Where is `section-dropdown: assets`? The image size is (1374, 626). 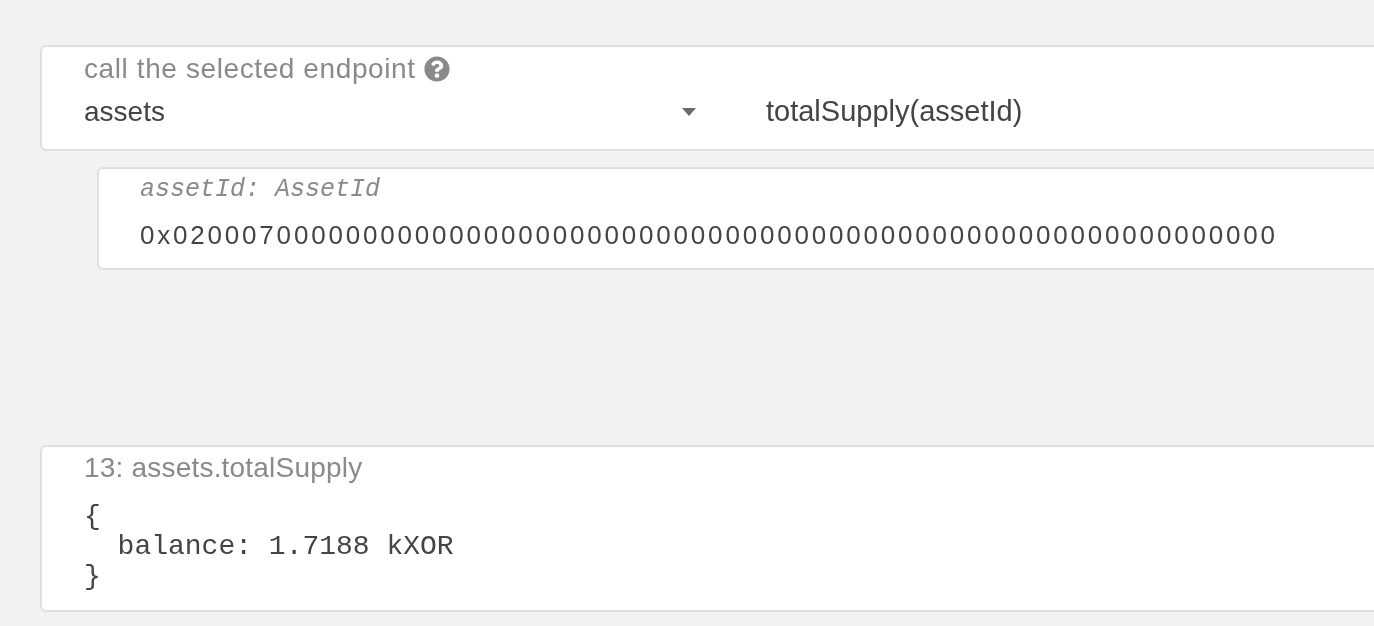
section-dropdown: assets is located at coordinates (402, 112).